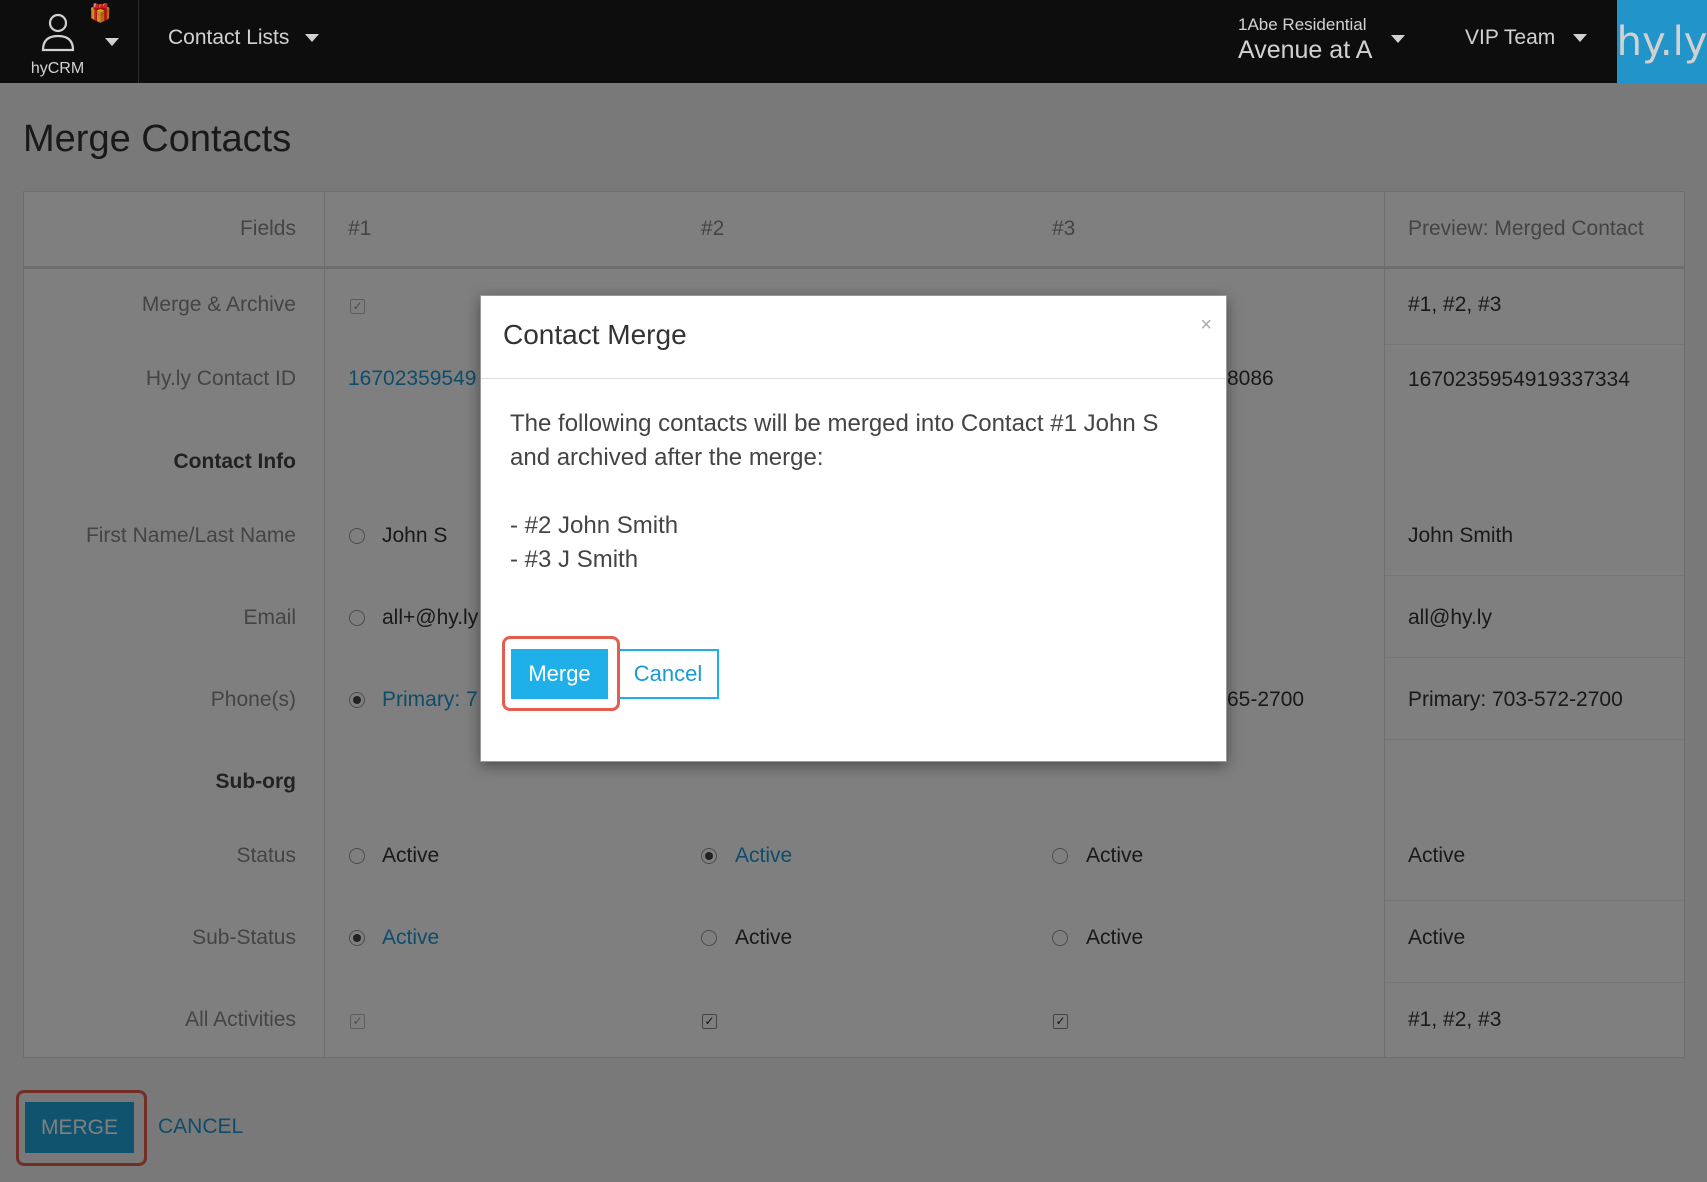 The width and height of the screenshot is (1707, 1182). Describe the element at coordinates (574, 559) in the screenshot. I see `merge-list-item: - #3 J Smith` at that location.